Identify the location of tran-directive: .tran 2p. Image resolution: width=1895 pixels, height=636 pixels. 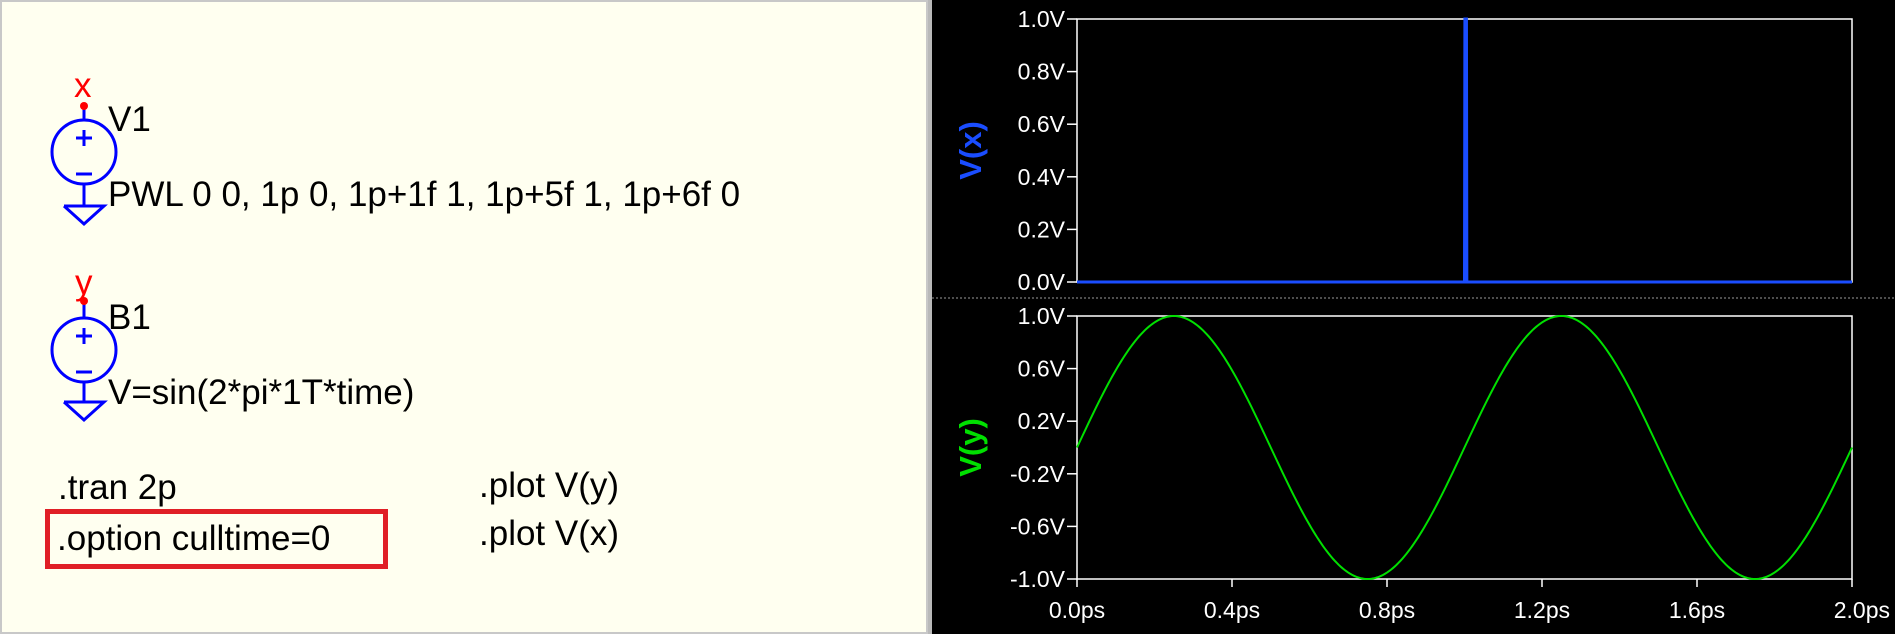
(117, 487).